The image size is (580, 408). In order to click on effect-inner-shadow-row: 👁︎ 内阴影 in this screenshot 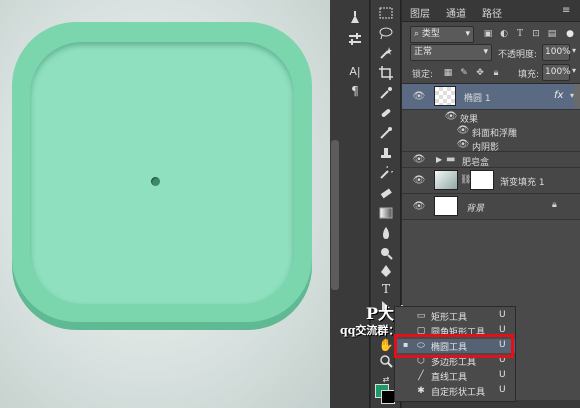, I will do `click(491, 145)`.